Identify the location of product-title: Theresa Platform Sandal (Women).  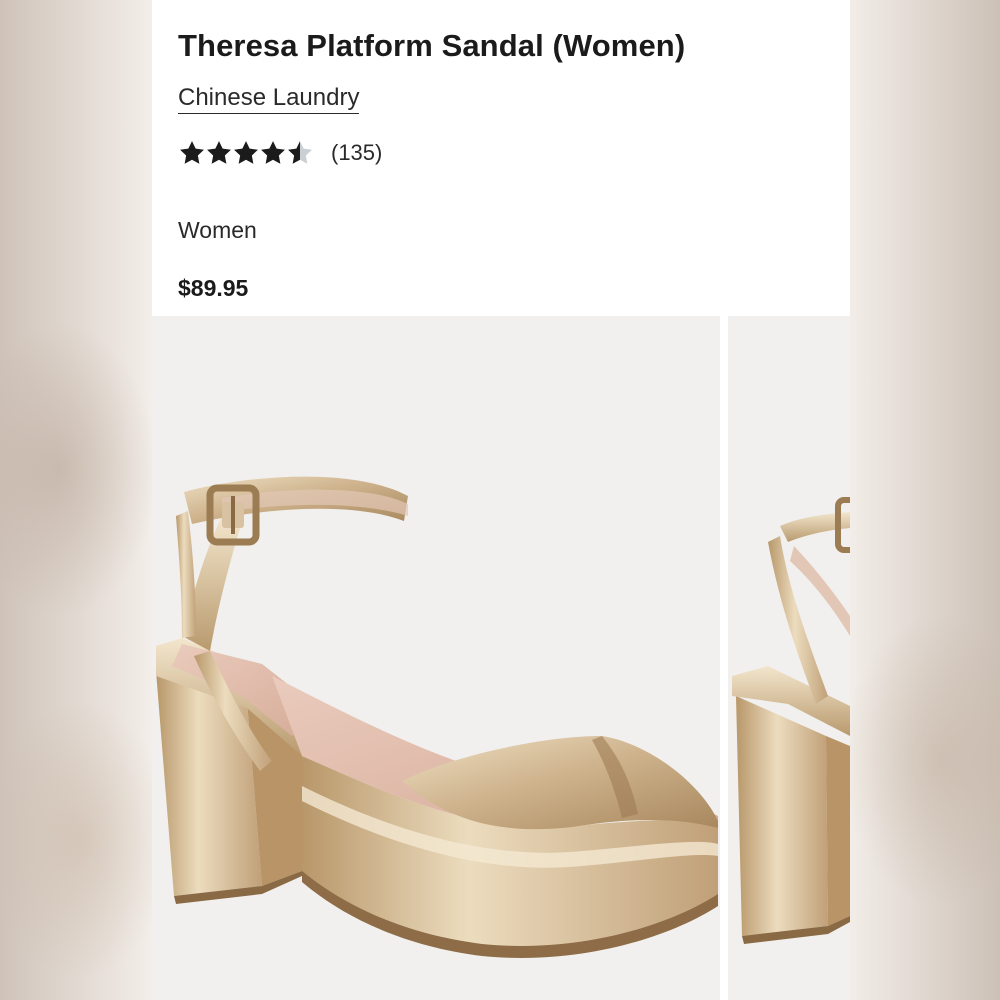
(432, 45).